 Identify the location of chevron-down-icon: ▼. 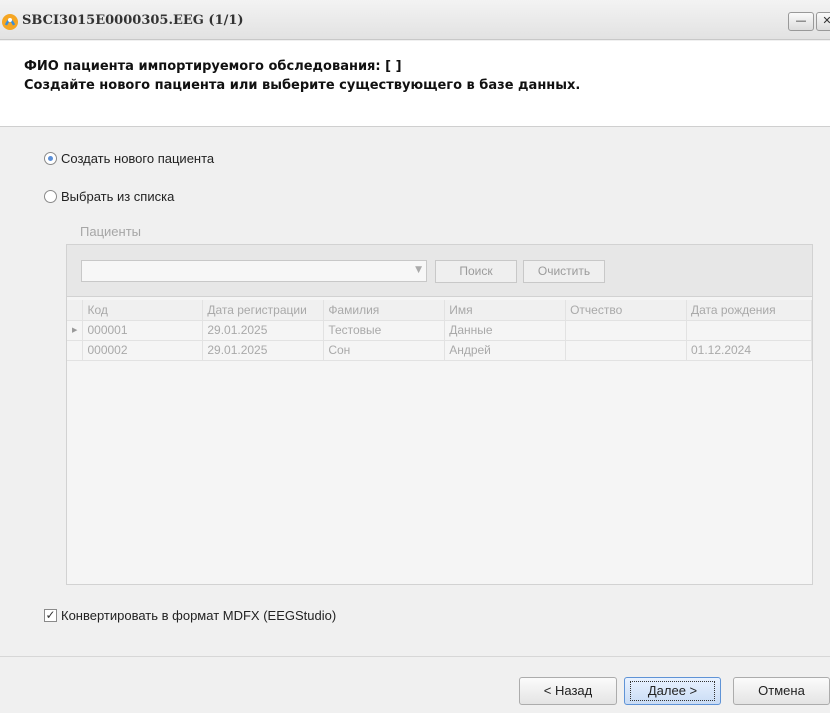
(418, 270).